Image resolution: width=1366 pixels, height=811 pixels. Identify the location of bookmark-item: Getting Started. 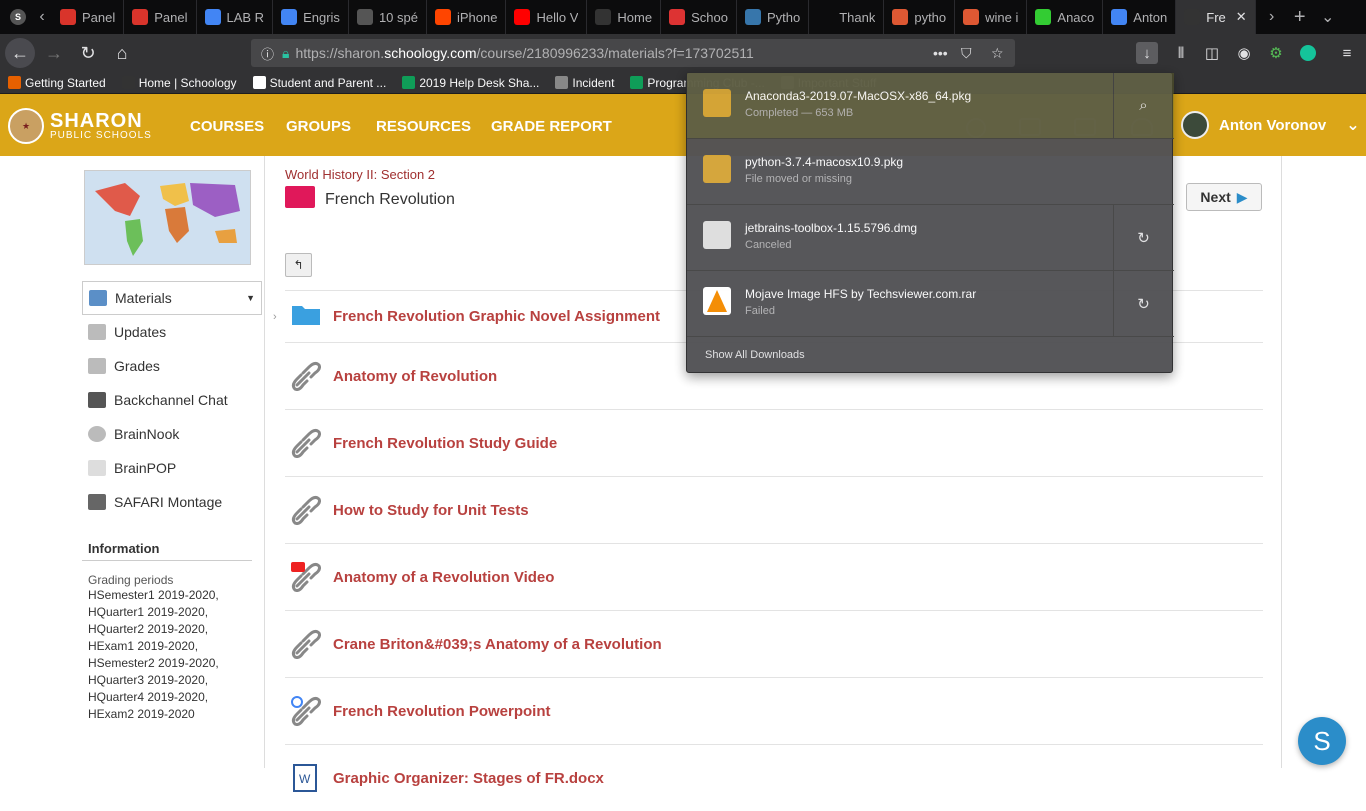
(57, 83).